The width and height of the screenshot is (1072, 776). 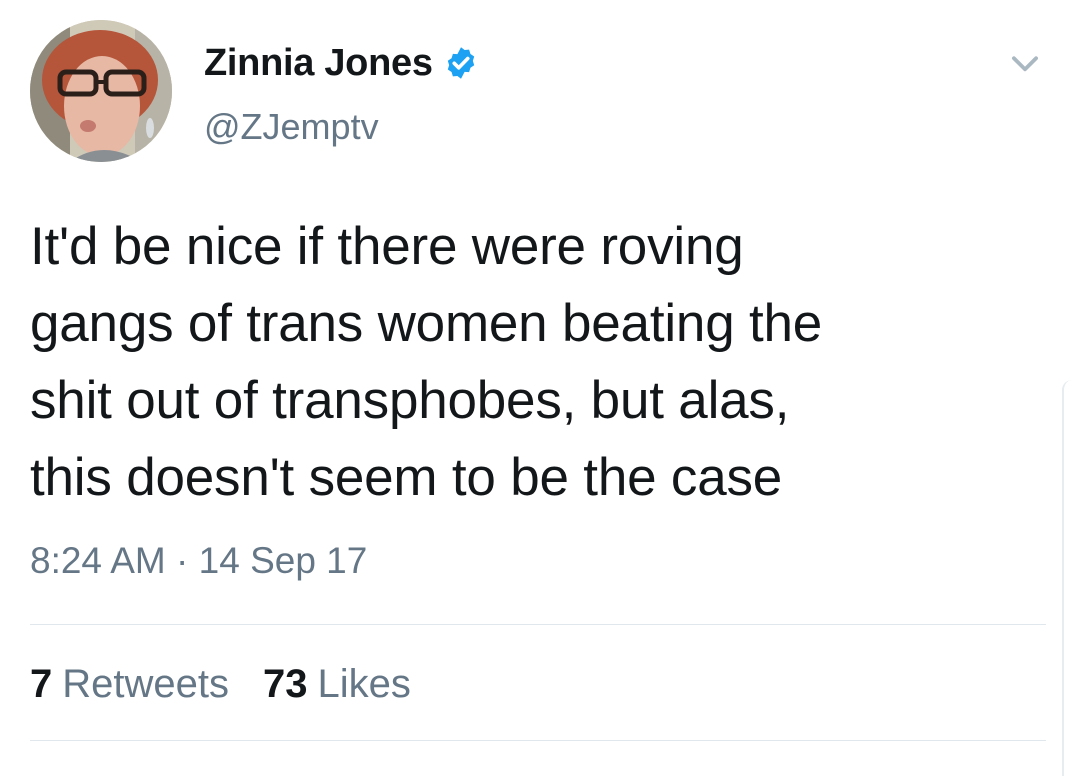 I want to click on tweet-stats: 7 Retweets 73 Likes, so click(x=237, y=684).